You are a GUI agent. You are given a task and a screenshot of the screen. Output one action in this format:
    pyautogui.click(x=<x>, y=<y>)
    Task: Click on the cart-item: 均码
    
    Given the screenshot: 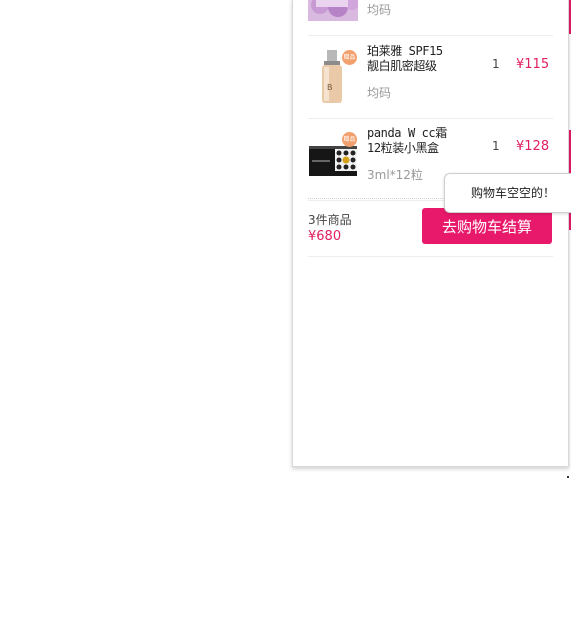 What is the action you would take?
    pyautogui.click(x=430, y=18)
    